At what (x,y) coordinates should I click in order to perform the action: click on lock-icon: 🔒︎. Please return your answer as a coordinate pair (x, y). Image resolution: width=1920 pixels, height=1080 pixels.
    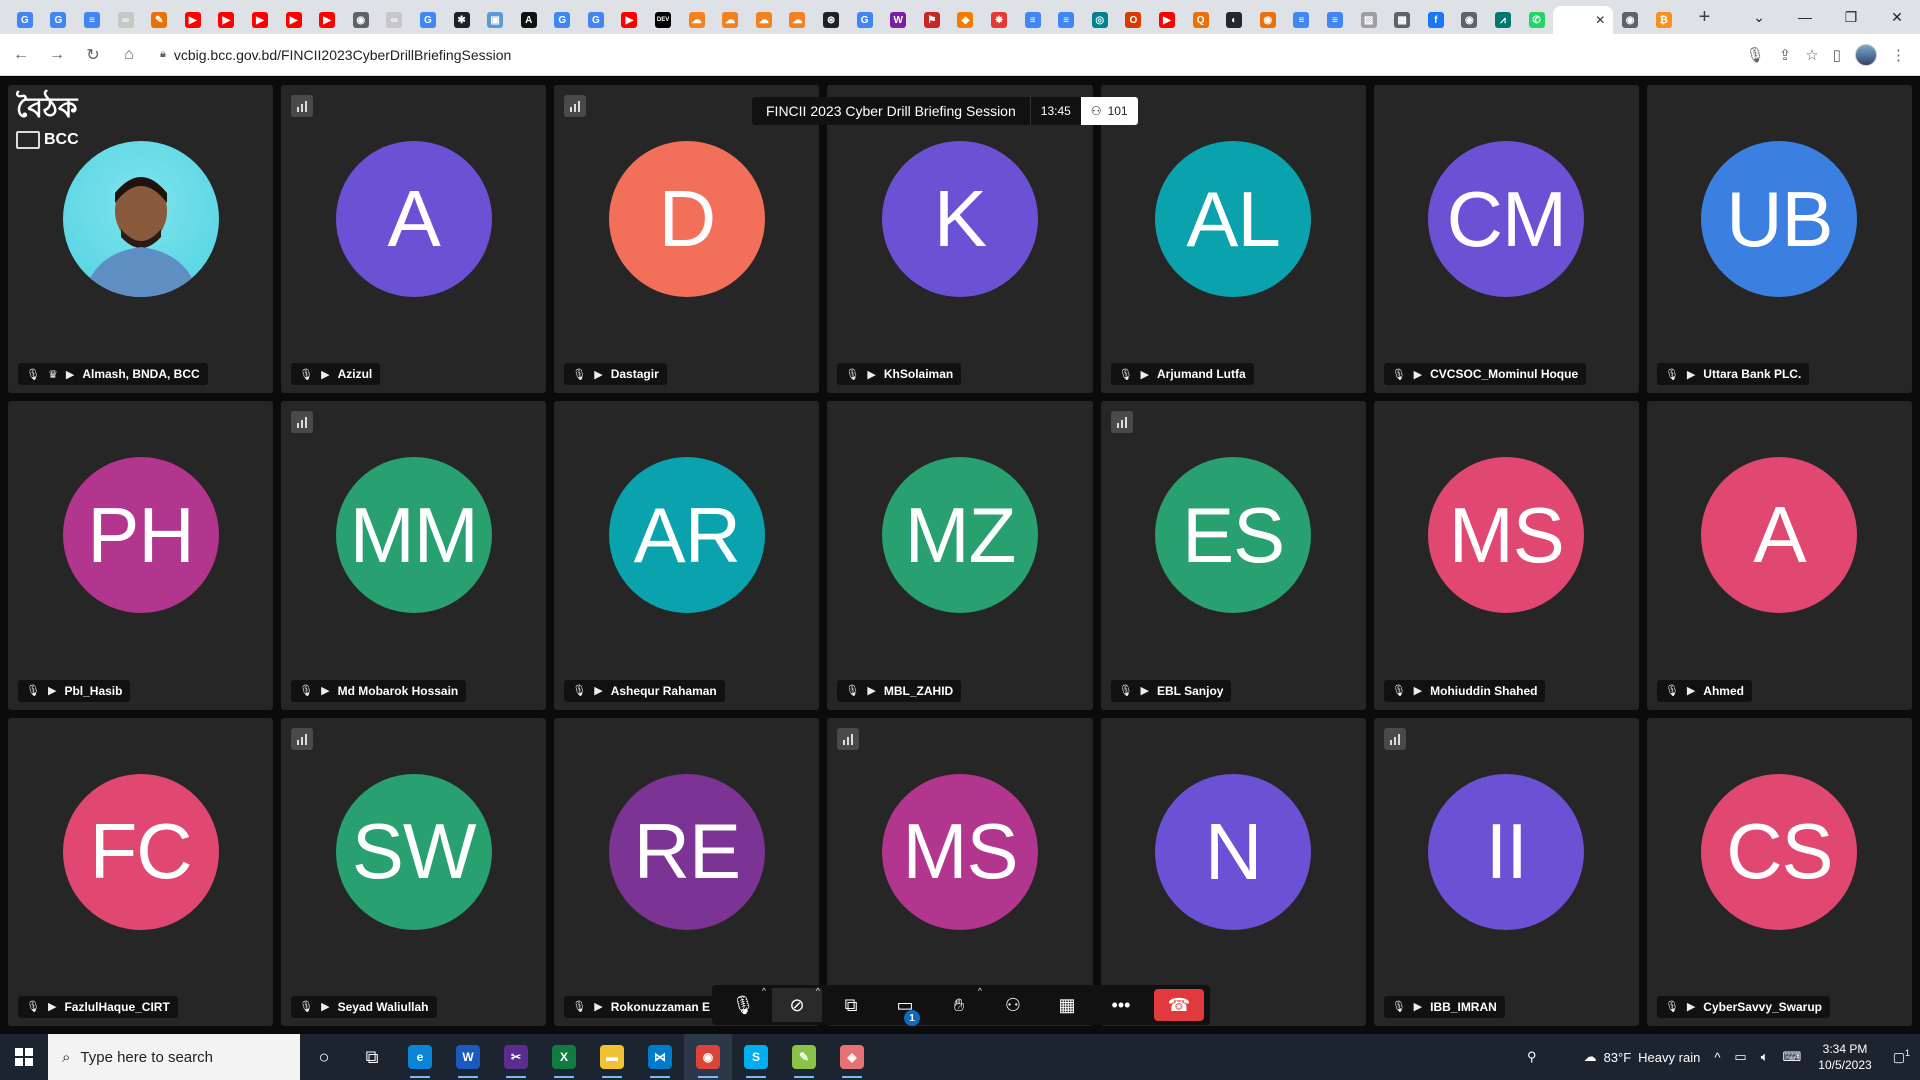
    Looking at the image, I should click on (163, 54).